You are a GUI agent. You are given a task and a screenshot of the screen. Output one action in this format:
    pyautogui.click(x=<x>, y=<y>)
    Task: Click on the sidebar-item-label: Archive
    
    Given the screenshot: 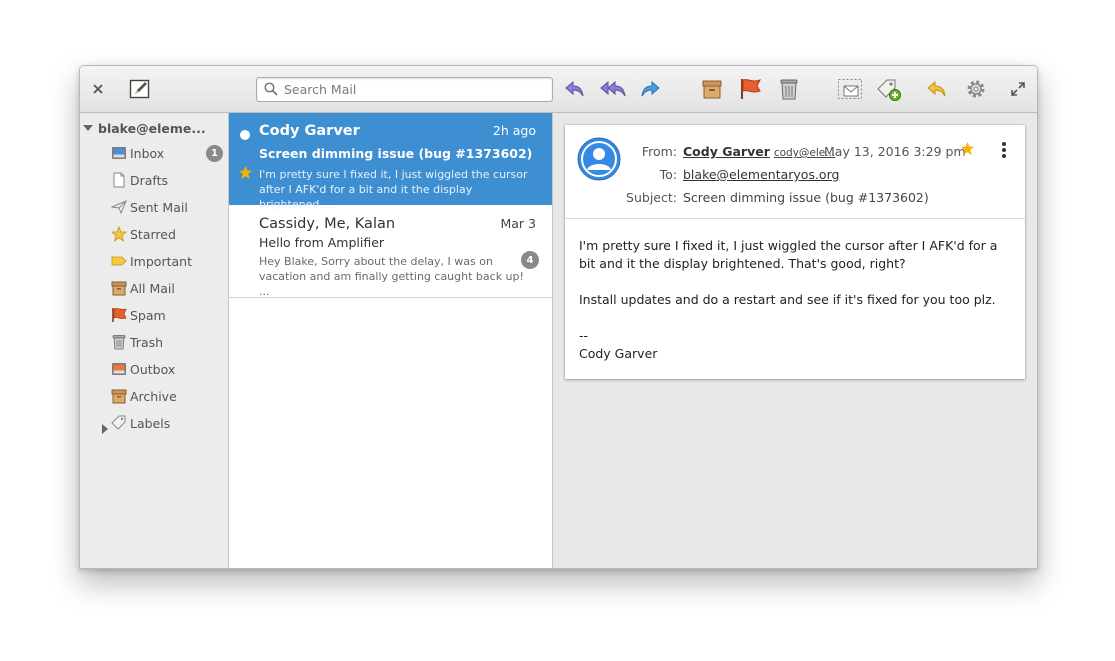 What is the action you would take?
    pyautogui.click(x=153, y=396)
    